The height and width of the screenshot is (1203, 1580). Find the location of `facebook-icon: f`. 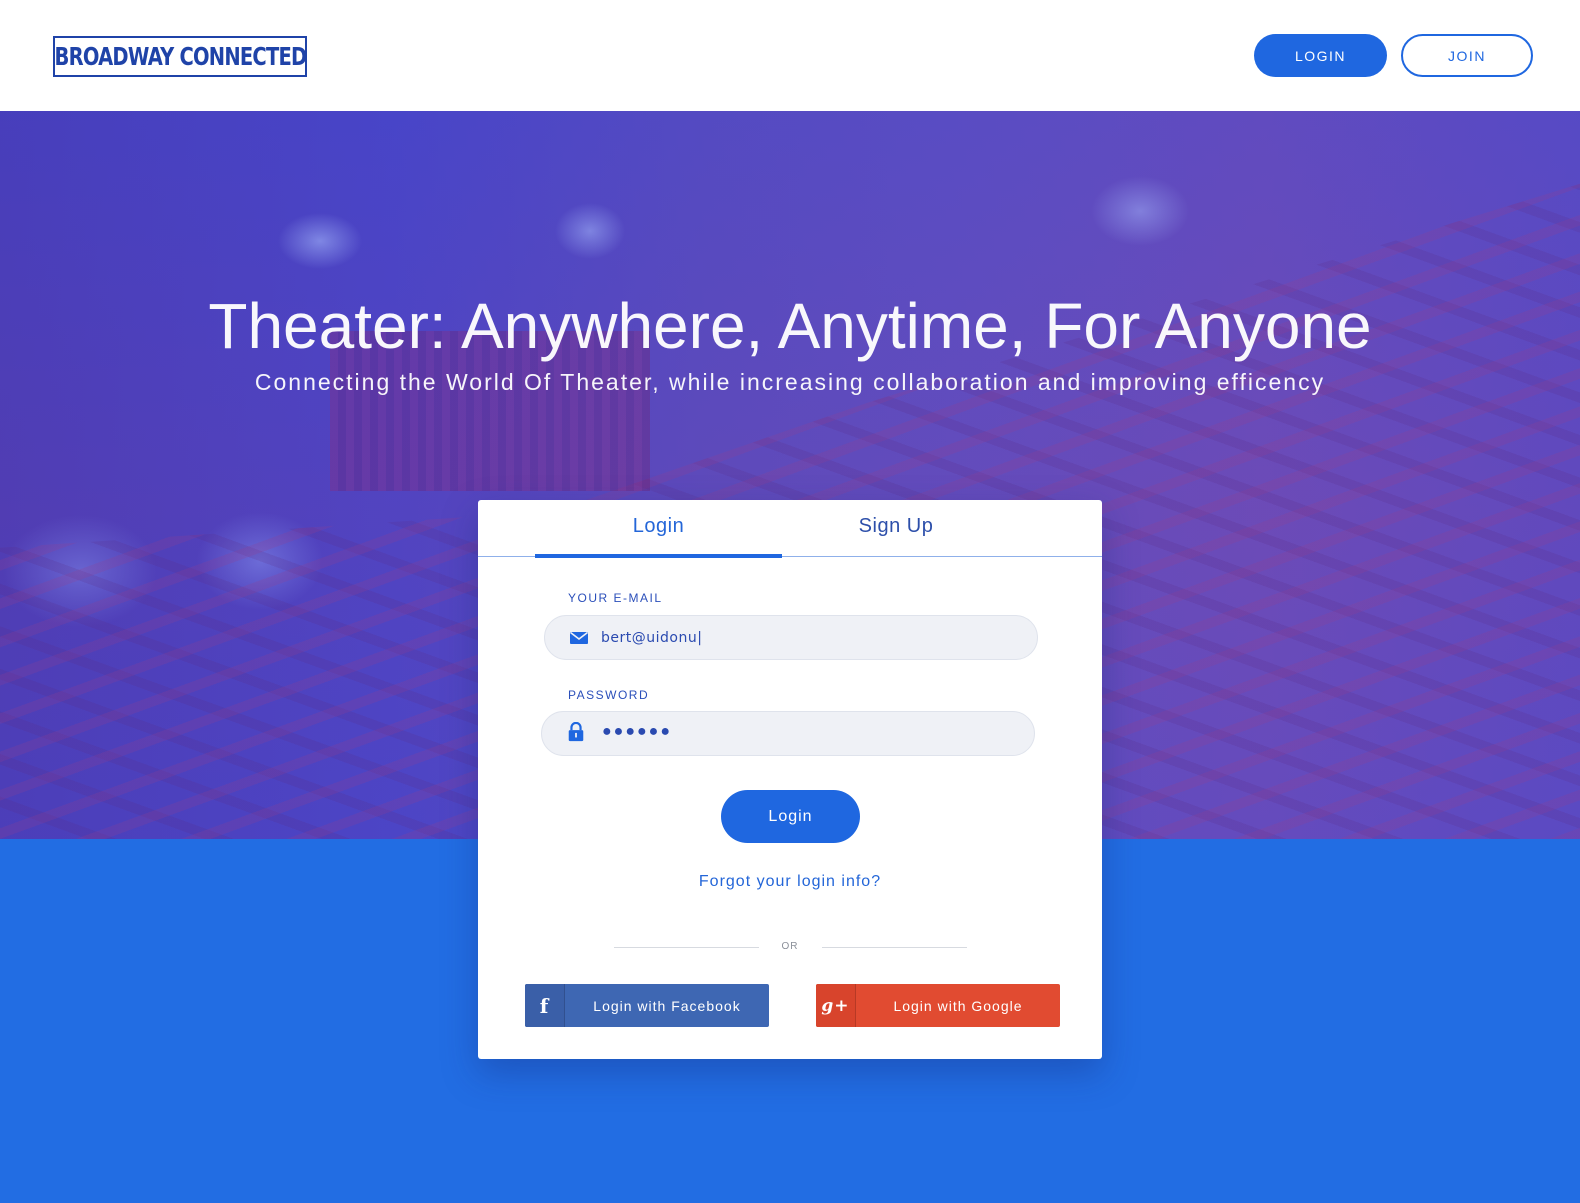

facebook-icon: f is located at coordinates (545, 1005).